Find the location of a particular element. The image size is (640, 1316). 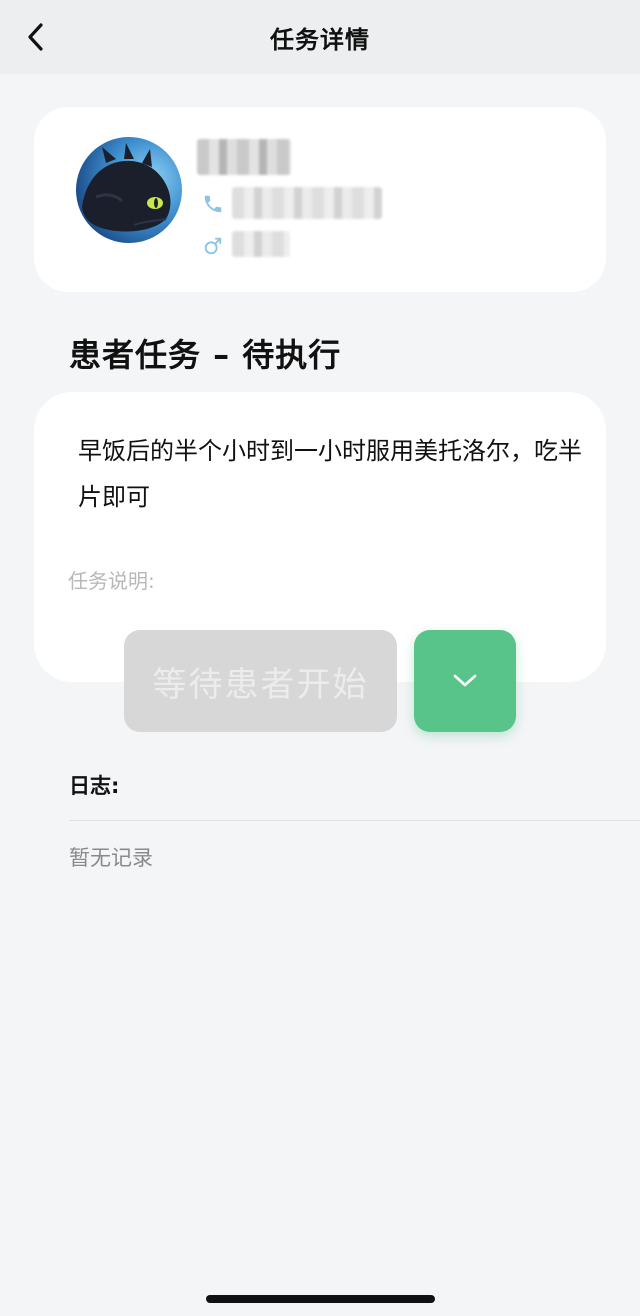

task-description-label: 任务说明: is located at coordinates (111, 581).